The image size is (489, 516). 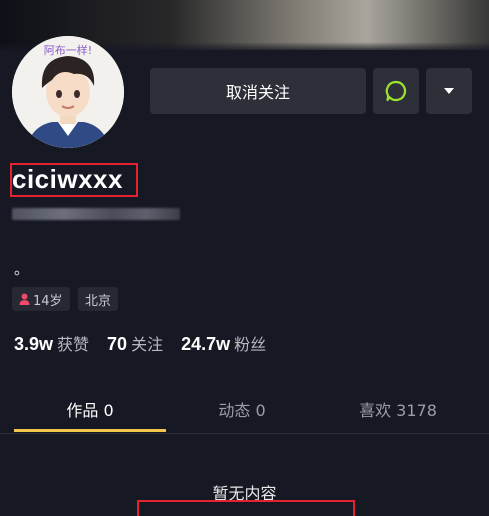 What do you see at coordinates (73, 344) in the screenshot?
I see `stat-label: 获赞` at bounding box center [73, 344].